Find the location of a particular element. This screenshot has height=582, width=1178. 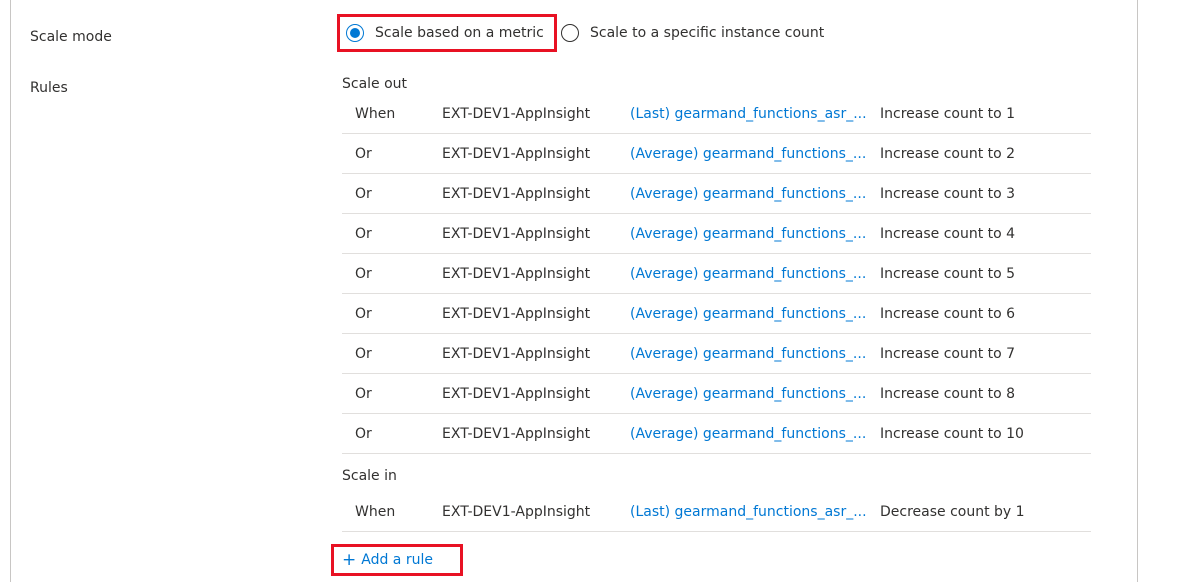

add-rule-label: Add a rule is located at coordinates (397, 560).